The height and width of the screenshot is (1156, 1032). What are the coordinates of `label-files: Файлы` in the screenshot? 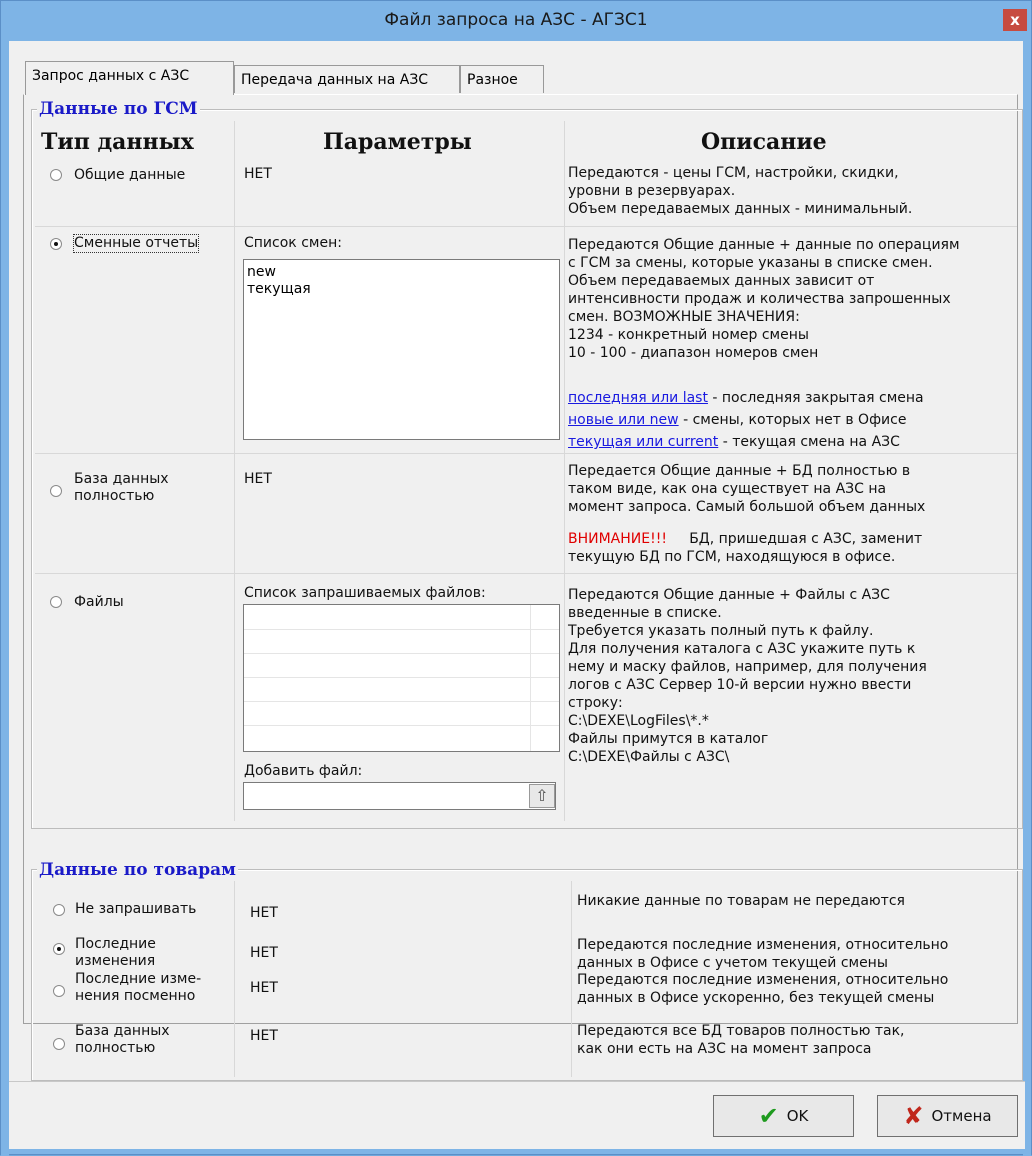 It's located at (99, 602).